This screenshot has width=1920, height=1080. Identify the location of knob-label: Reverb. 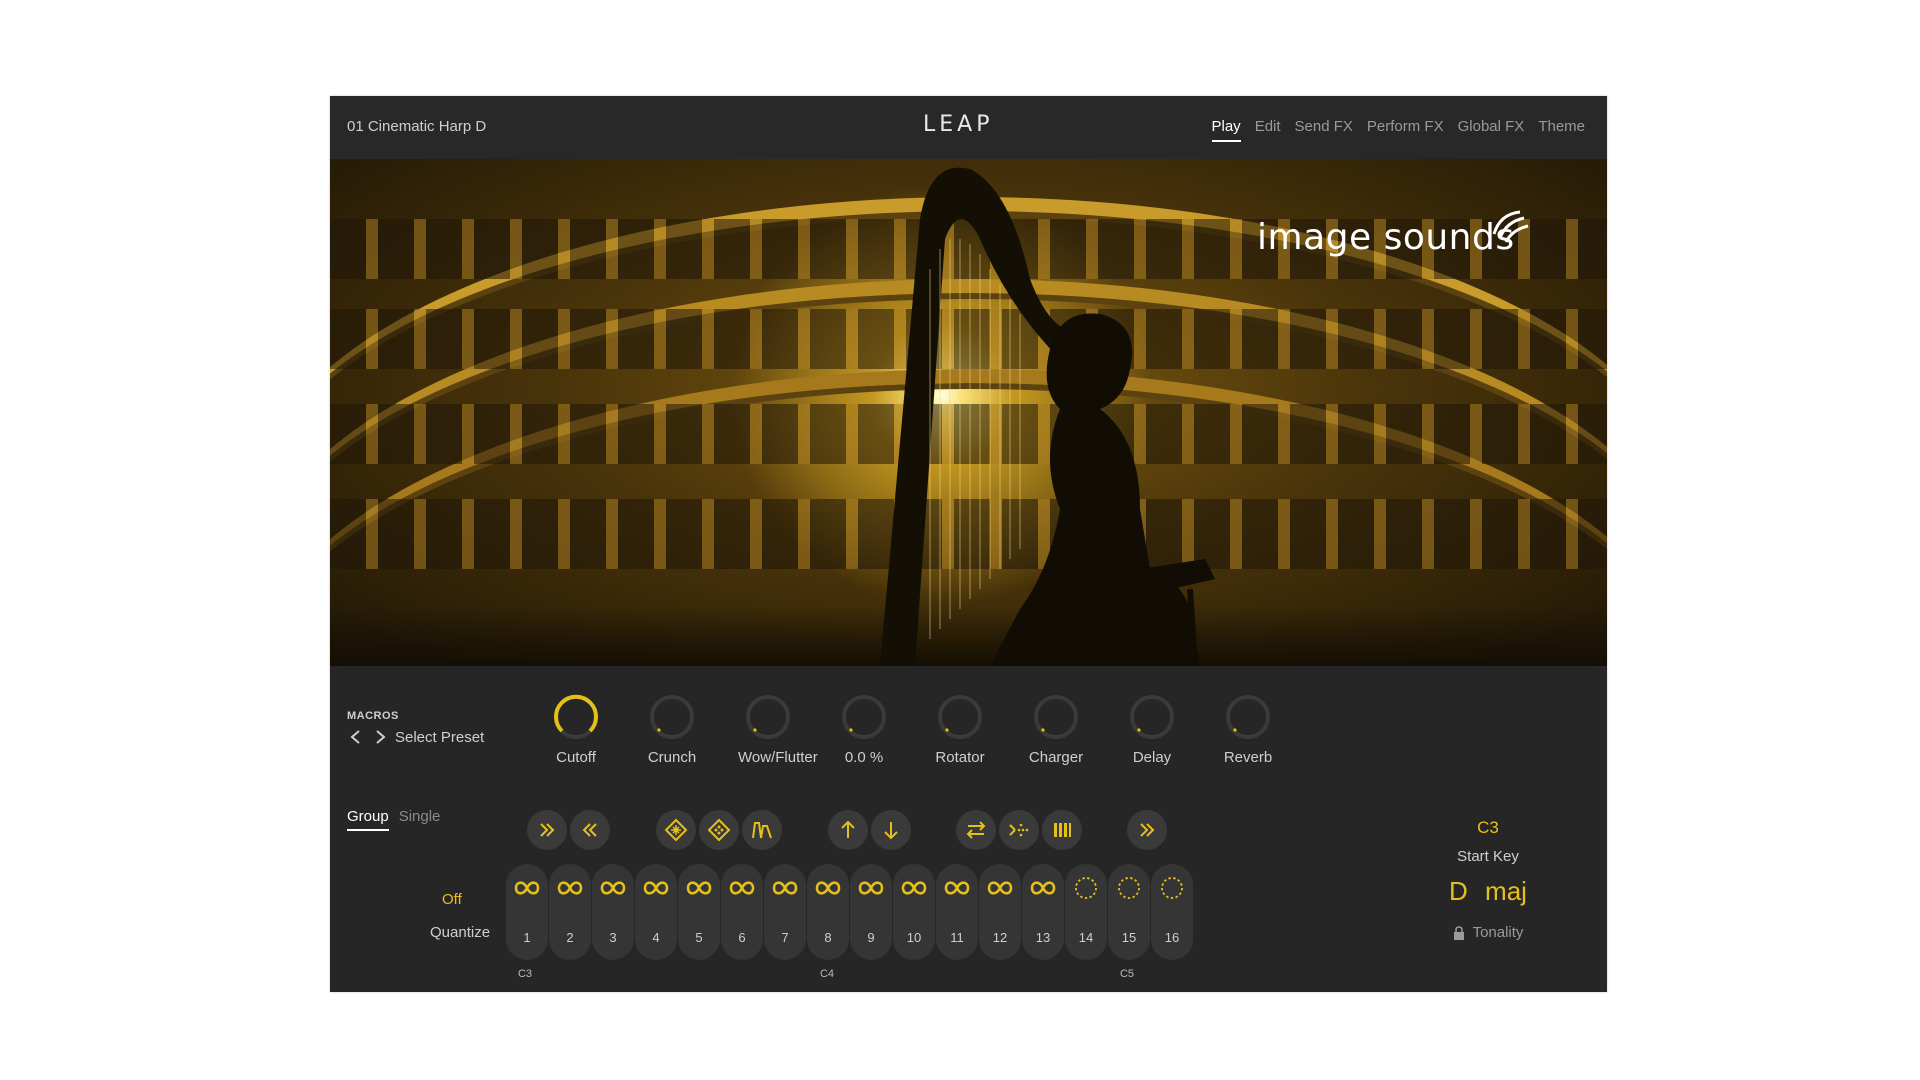
(1248, 757).